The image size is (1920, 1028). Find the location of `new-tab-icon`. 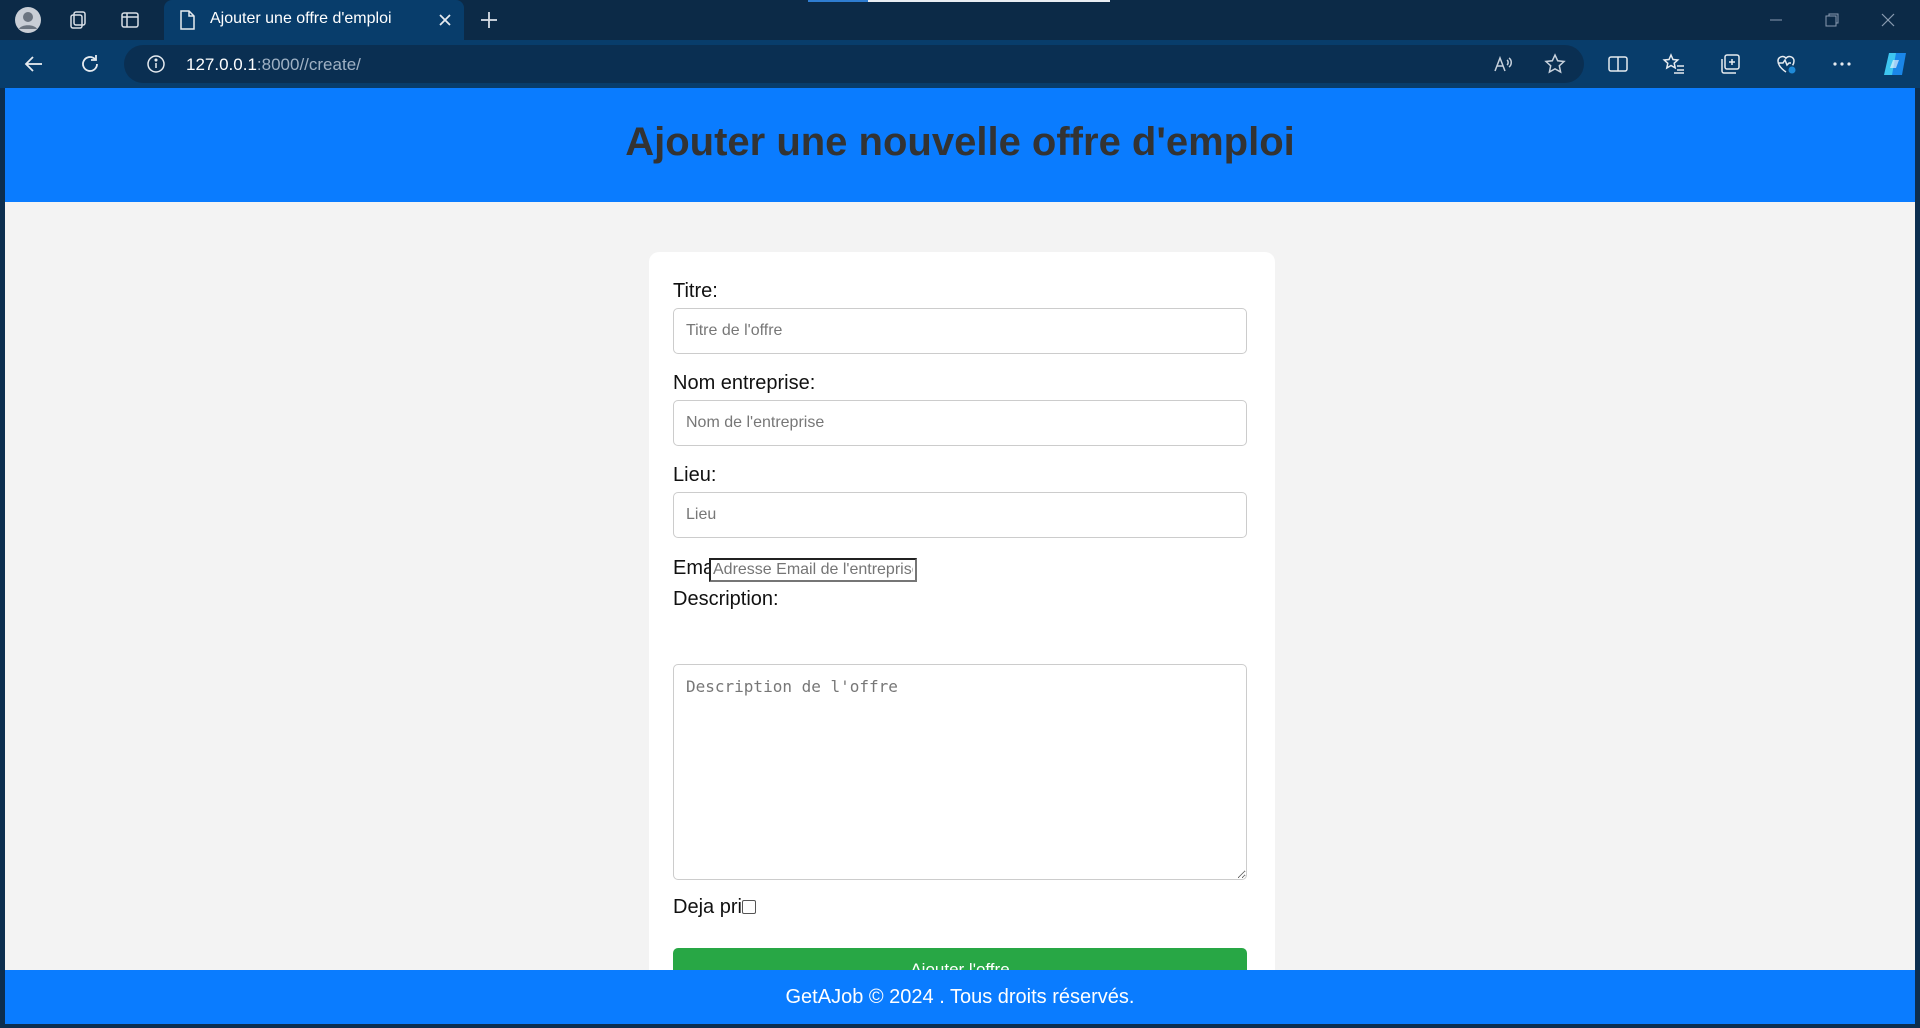

new-tab-icon is located at coordinates (489, 20).